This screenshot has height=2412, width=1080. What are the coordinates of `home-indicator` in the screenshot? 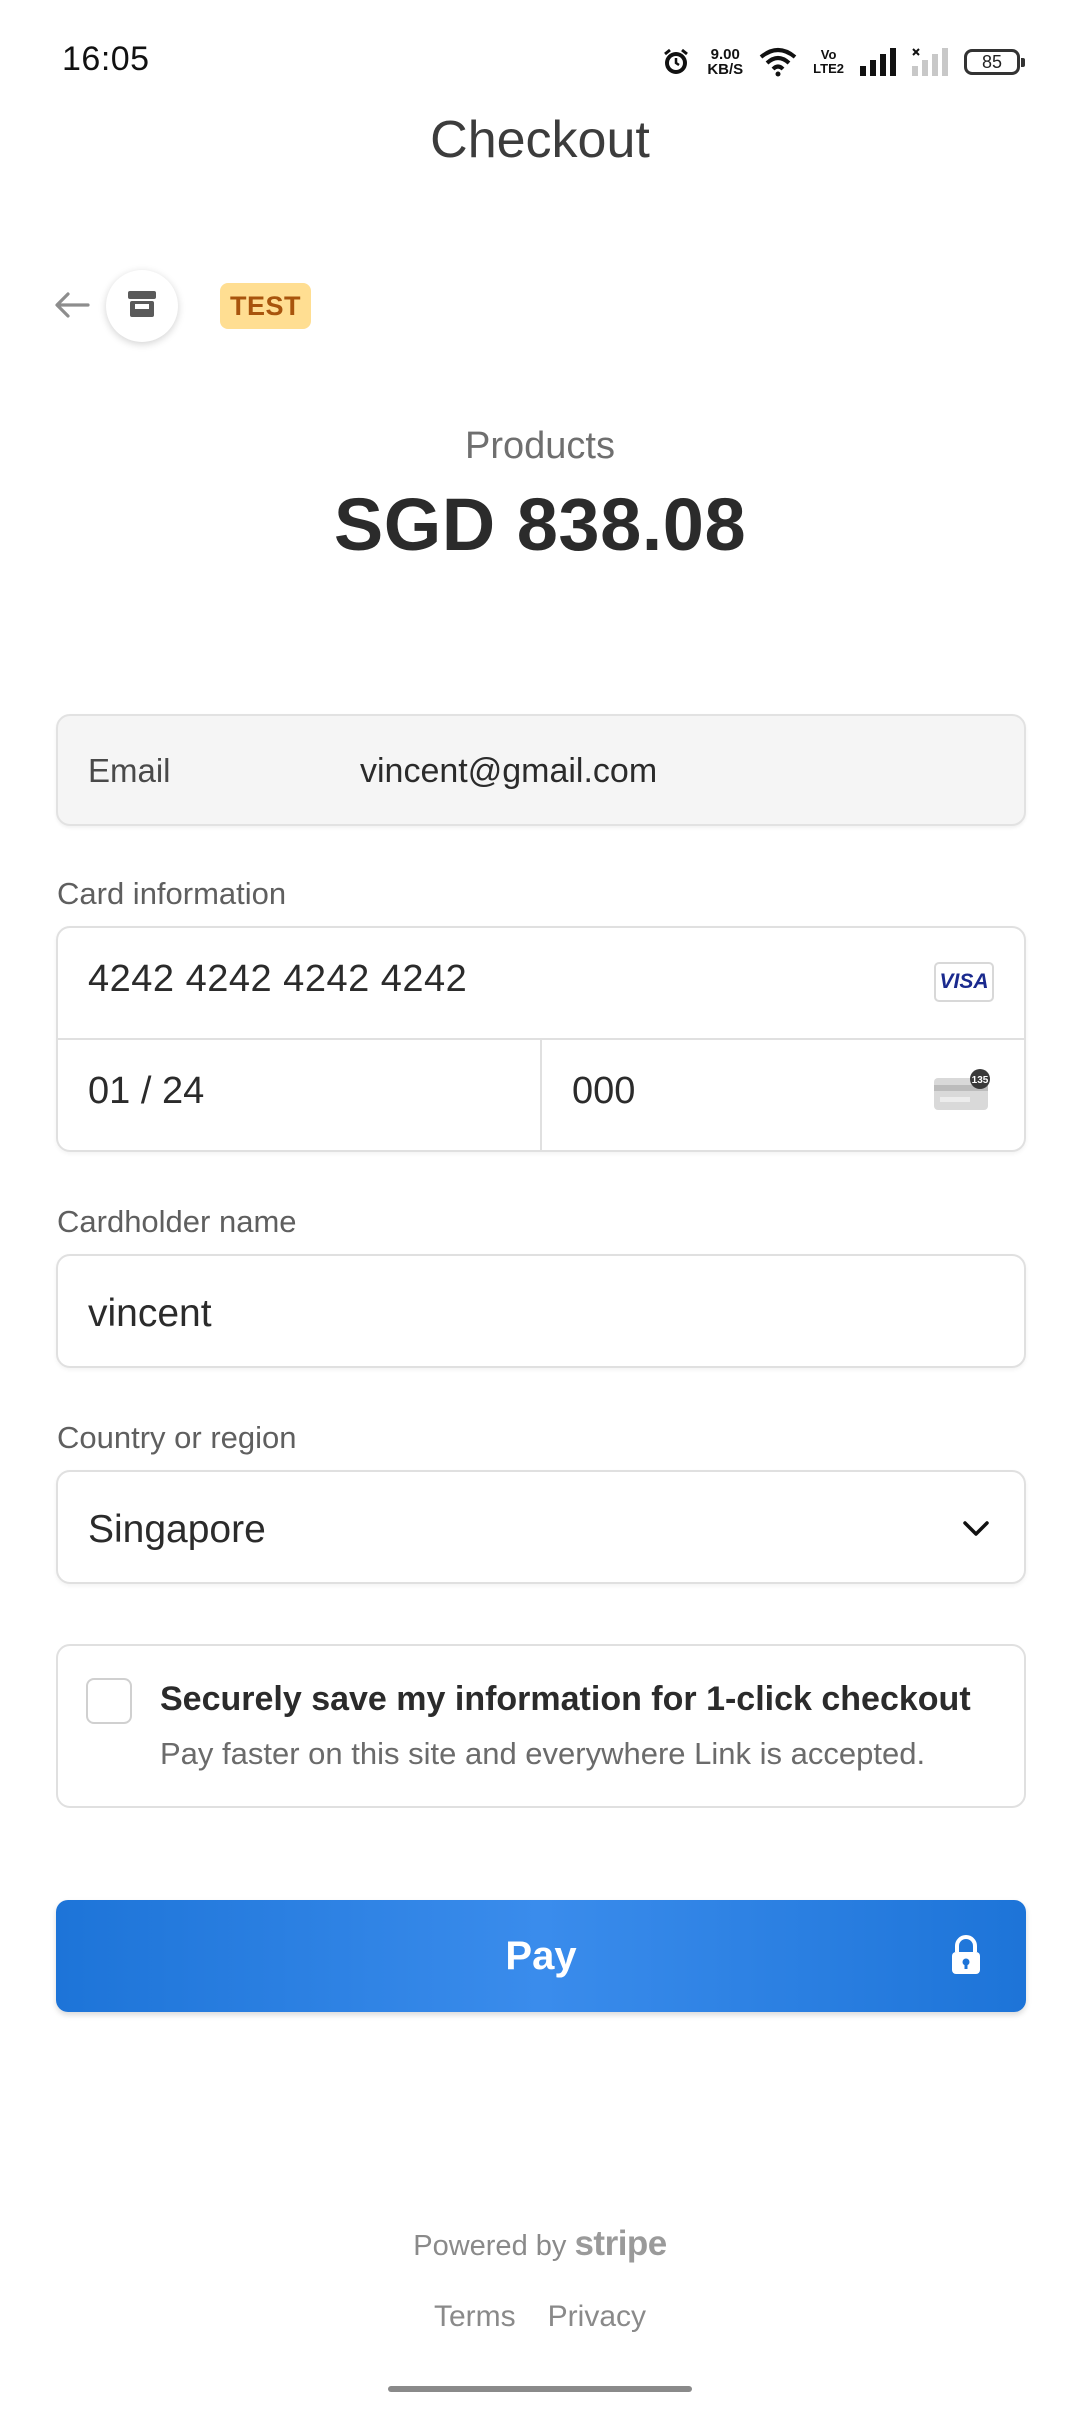 It's located at (540, 2389).